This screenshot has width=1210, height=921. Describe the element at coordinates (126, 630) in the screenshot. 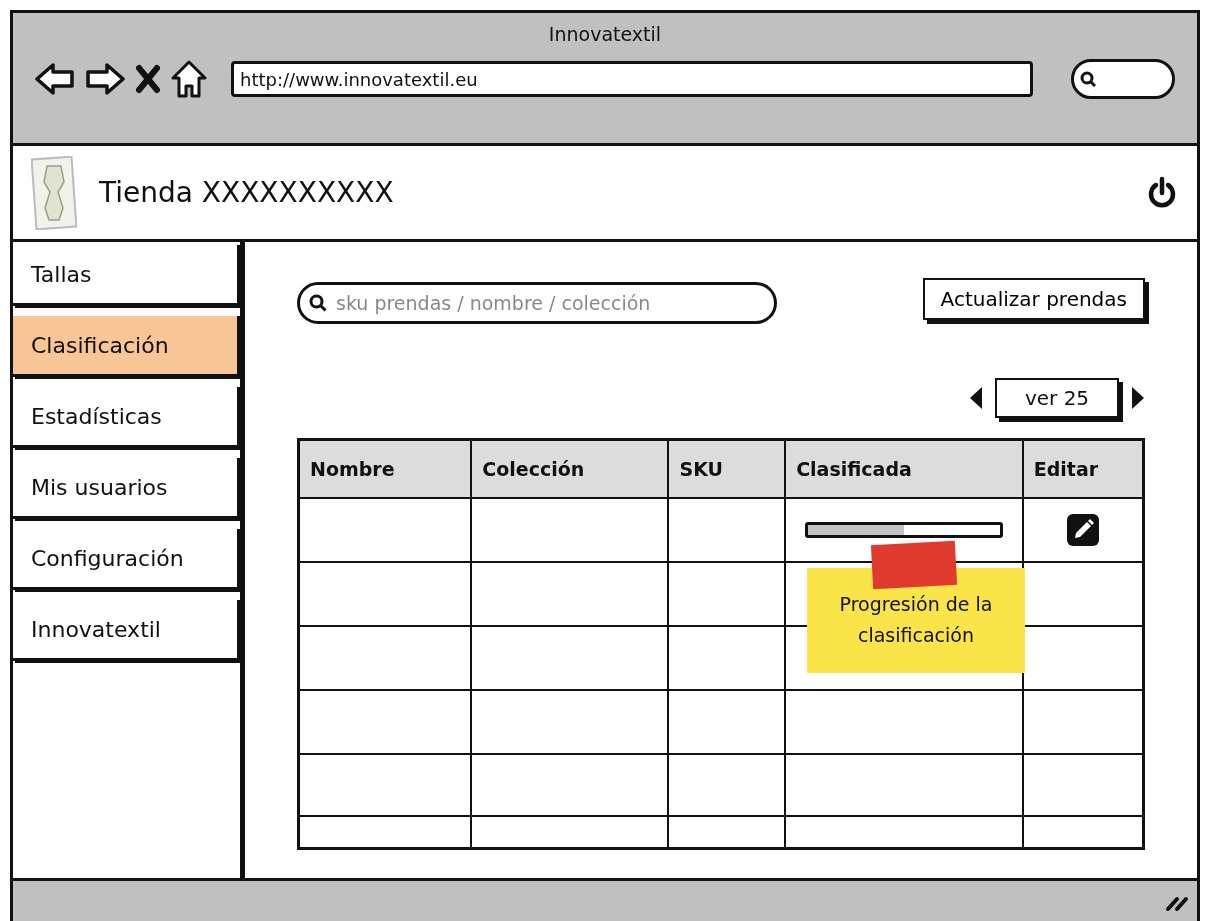

I see `sidebar-item: Innovatextil` at that location.